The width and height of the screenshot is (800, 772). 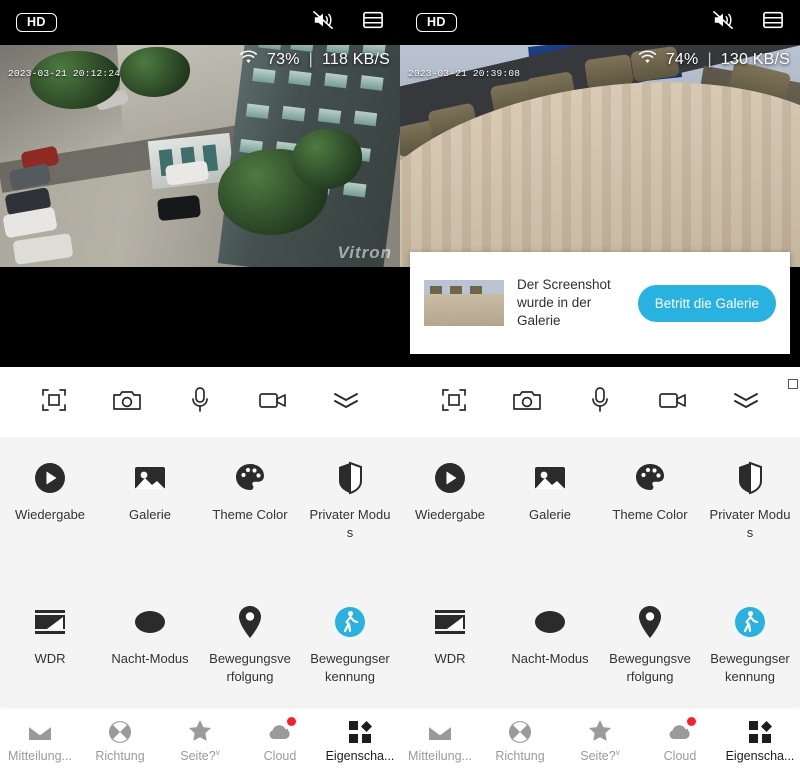 I want to click on open-gallery-button: Betritt die Galerie, so click(x=706, y=303).